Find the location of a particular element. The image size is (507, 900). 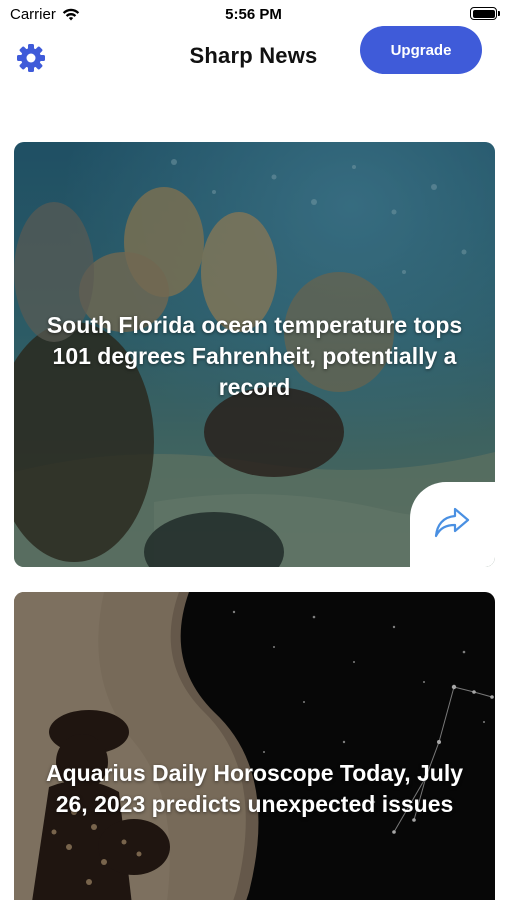

upgrade-button: Upgrade is located at coordinates (421, 50).